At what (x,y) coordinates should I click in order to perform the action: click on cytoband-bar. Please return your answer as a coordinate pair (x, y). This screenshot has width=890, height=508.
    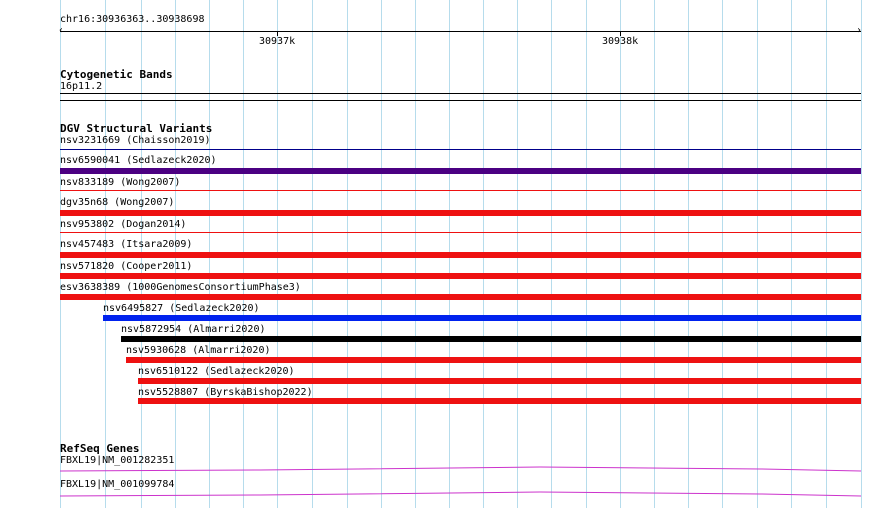
    Looking at the image, I should click on (460, 93).